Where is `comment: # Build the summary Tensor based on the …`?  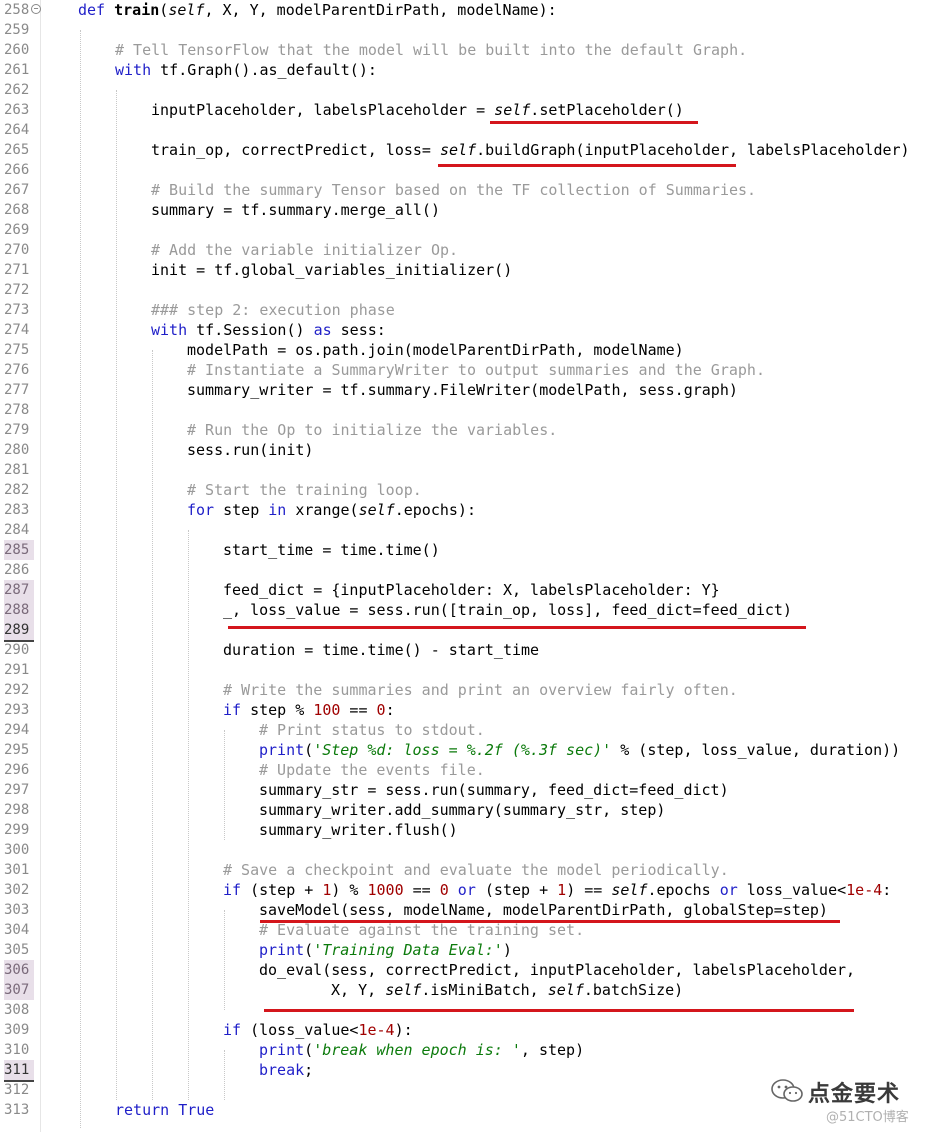
comment: # Build the summary Tensor based on the … is located at coordinates (454, 190).